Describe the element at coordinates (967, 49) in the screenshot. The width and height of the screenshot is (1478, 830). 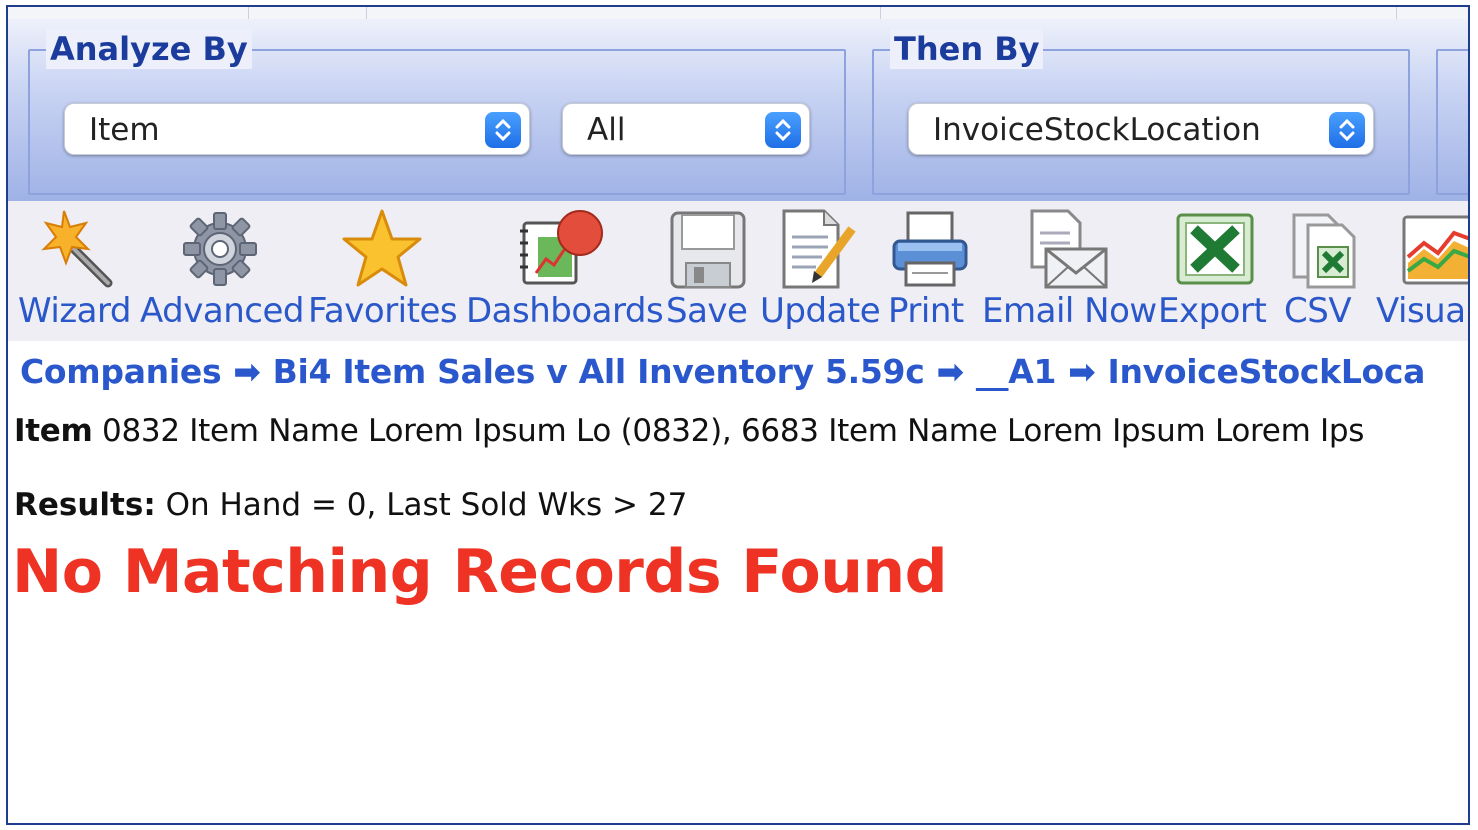
I see `then-by-legend: Then By` at that location.